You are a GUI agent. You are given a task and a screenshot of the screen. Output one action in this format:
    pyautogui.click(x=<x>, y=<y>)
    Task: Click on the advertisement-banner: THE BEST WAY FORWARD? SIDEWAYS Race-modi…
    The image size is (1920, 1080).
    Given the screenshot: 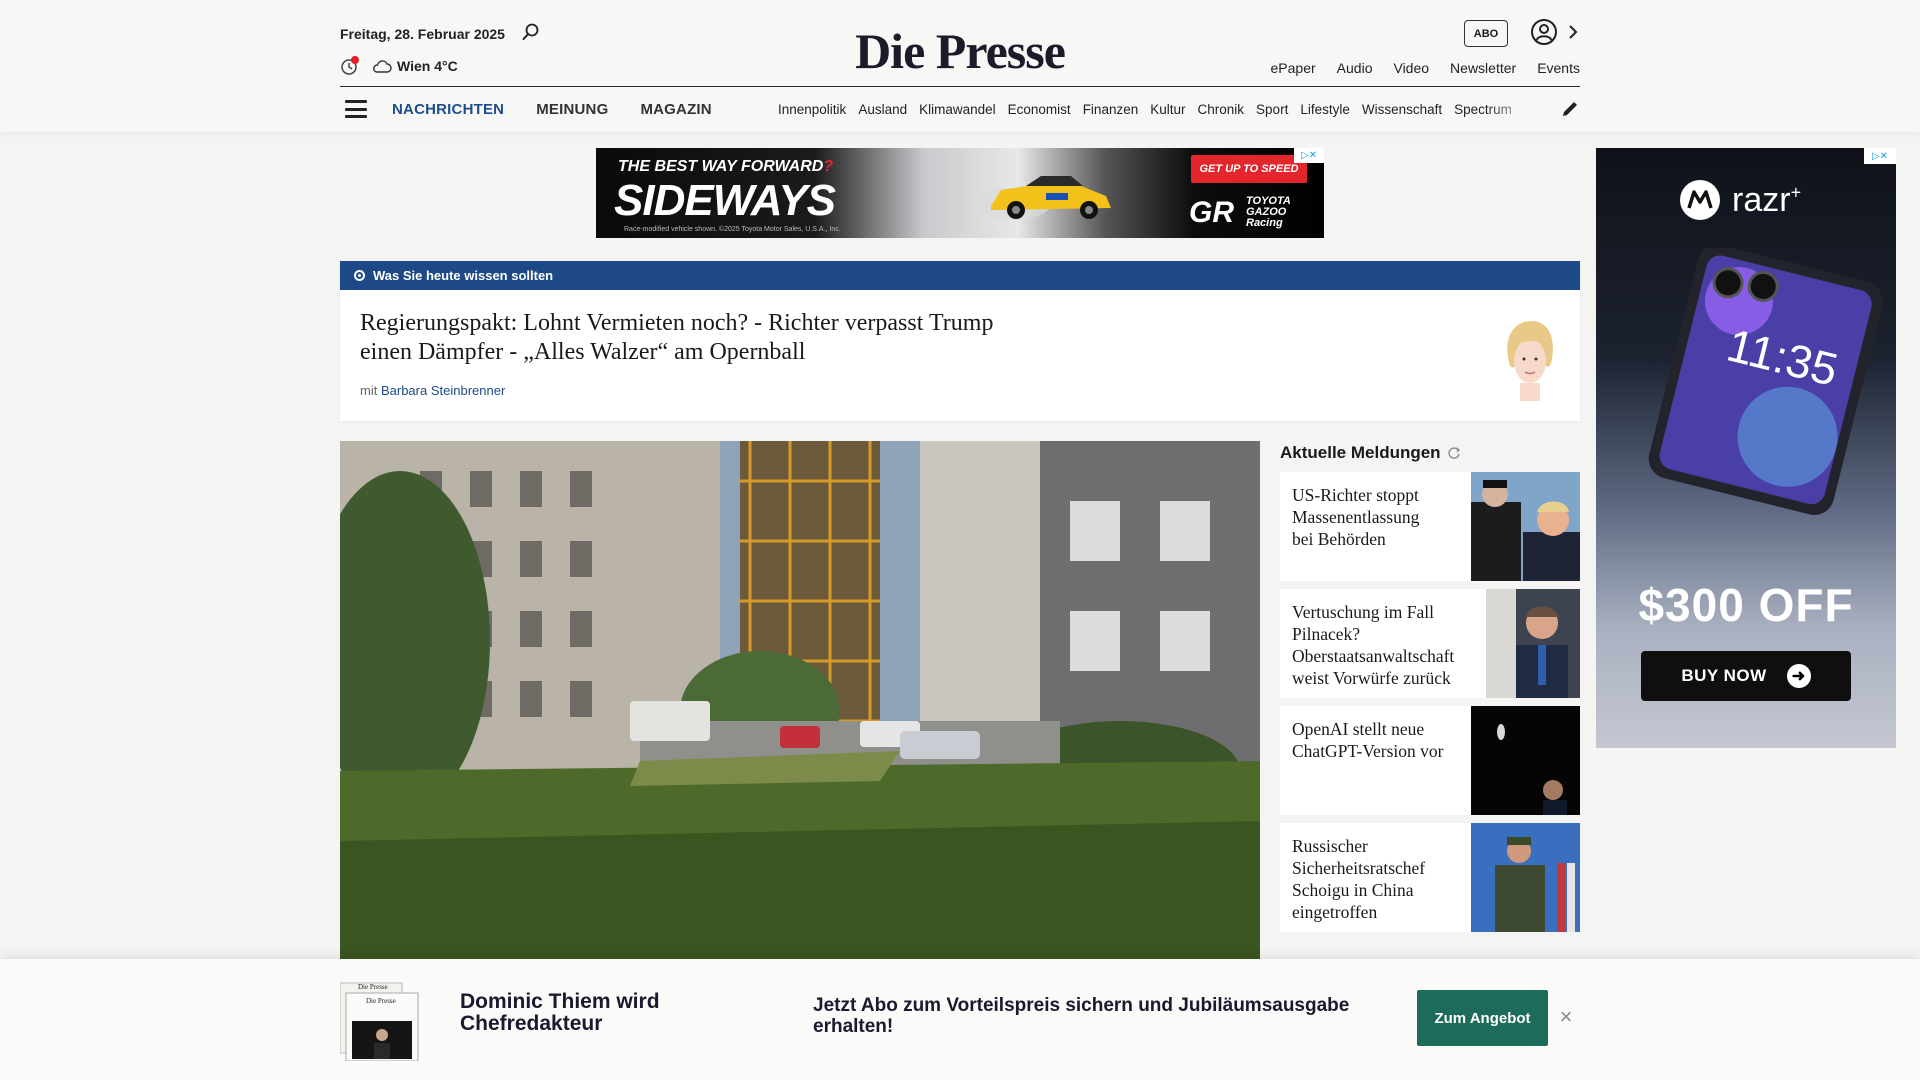 What is the action you would take?
    pyautogui.click(x=960, y=193)
    